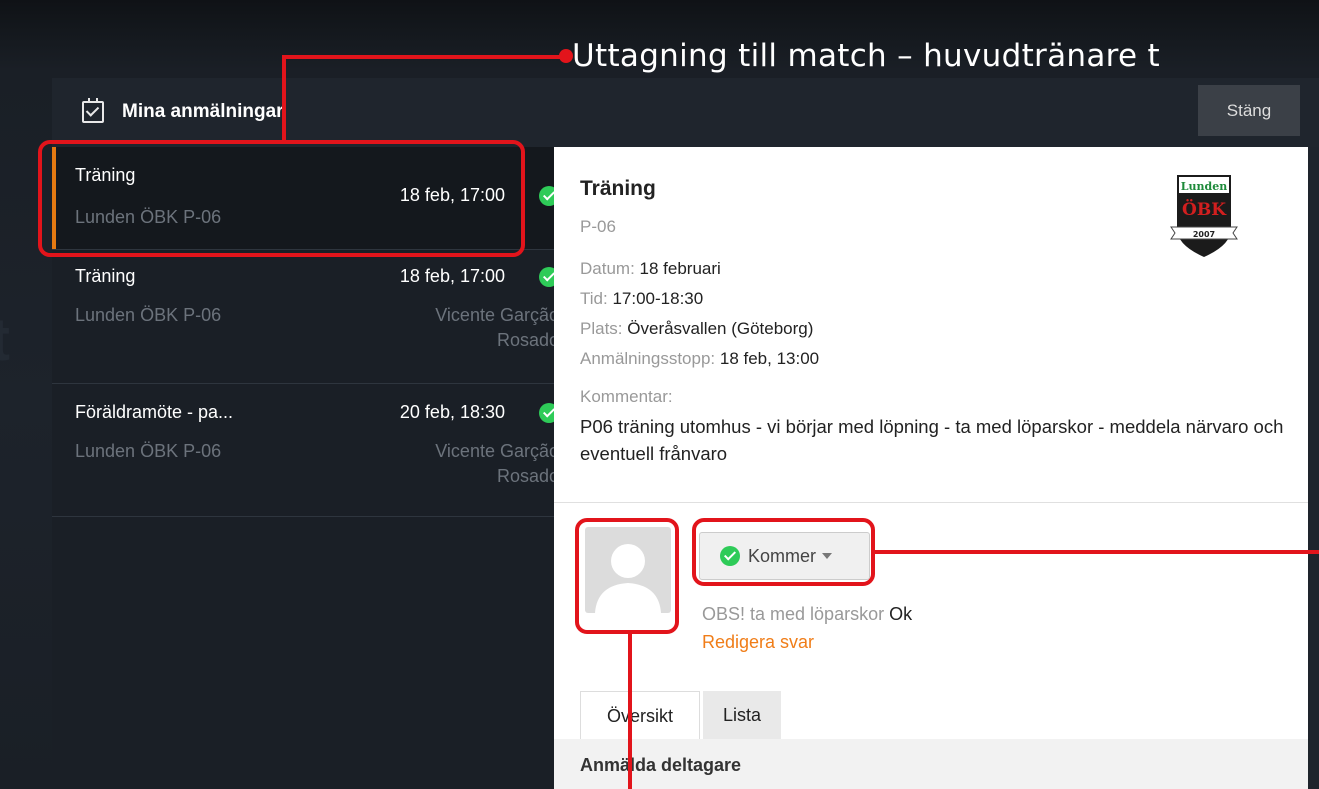  What do you see at coordinates (1204, 186) in the screenshot?
I see `svg-text: Lunden` at bounding box center [1204, 186].